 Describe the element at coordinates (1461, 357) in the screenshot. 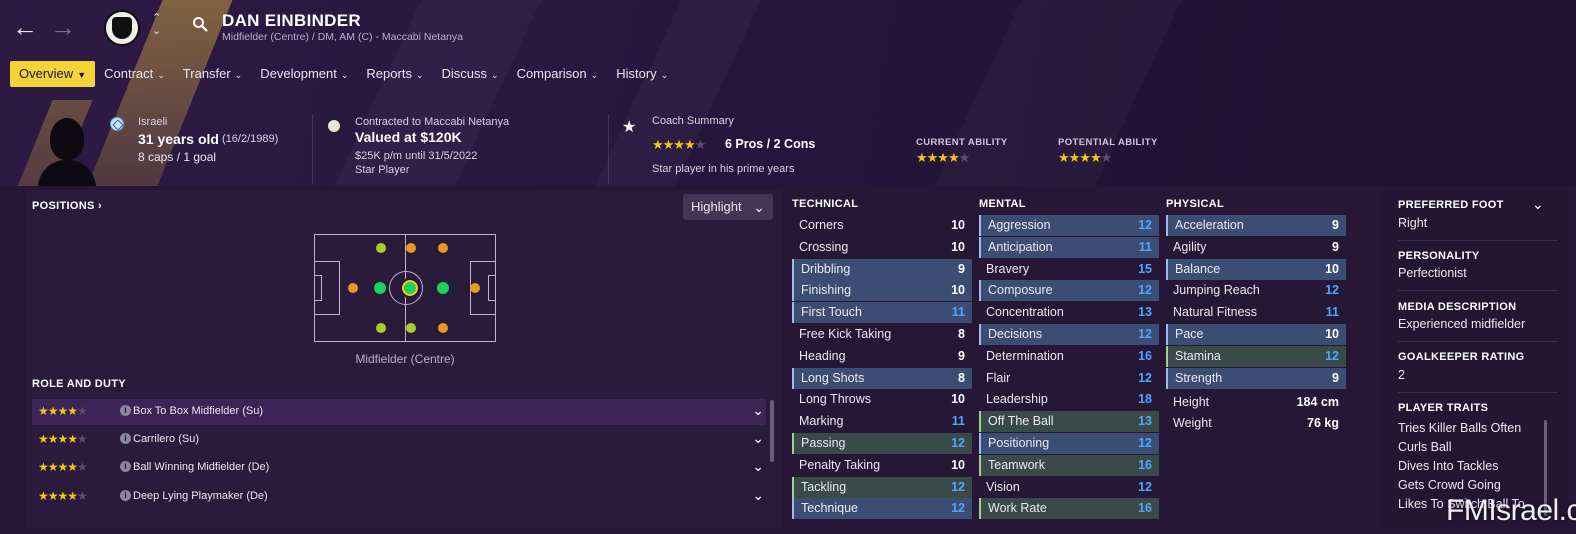

I see `goalkeeper-rating-label: GOALKEEPER RATING` at that location.